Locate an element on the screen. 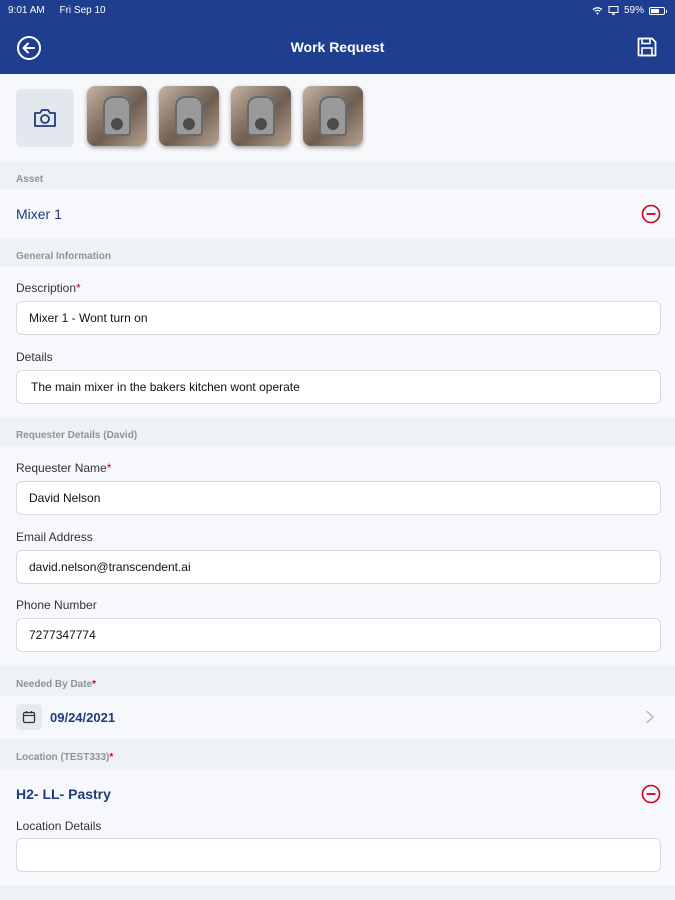 This screenshot has height=900, width=675. asset-section-header: Asset is located at coordinates (337, 175).